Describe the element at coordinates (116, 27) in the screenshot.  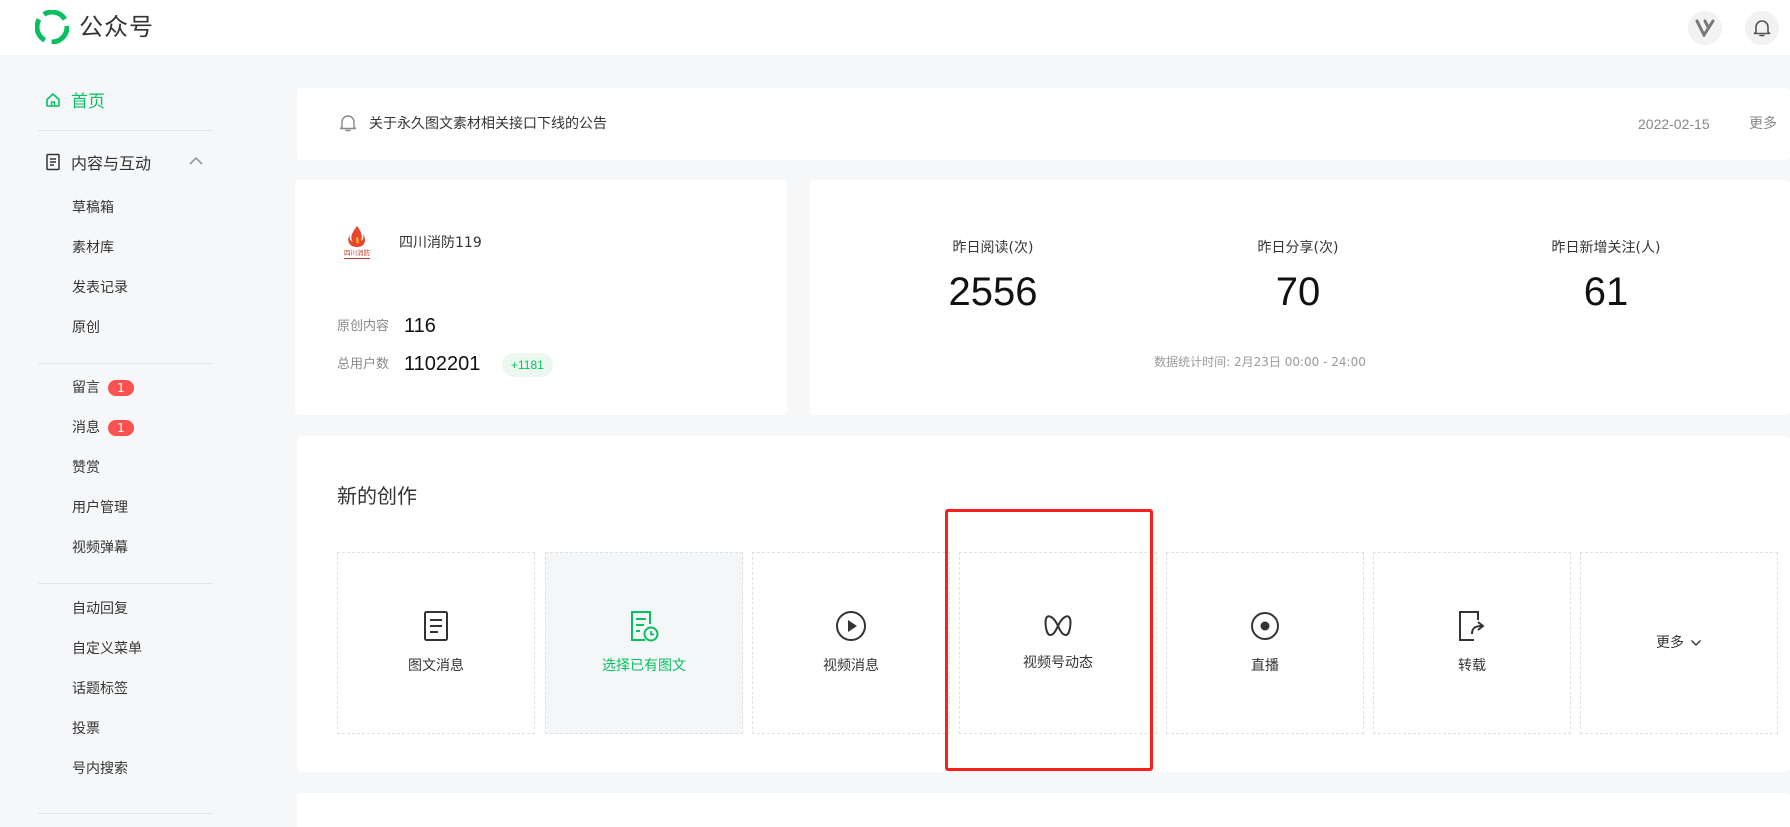
I see `app-brand: 公众号` at that location.